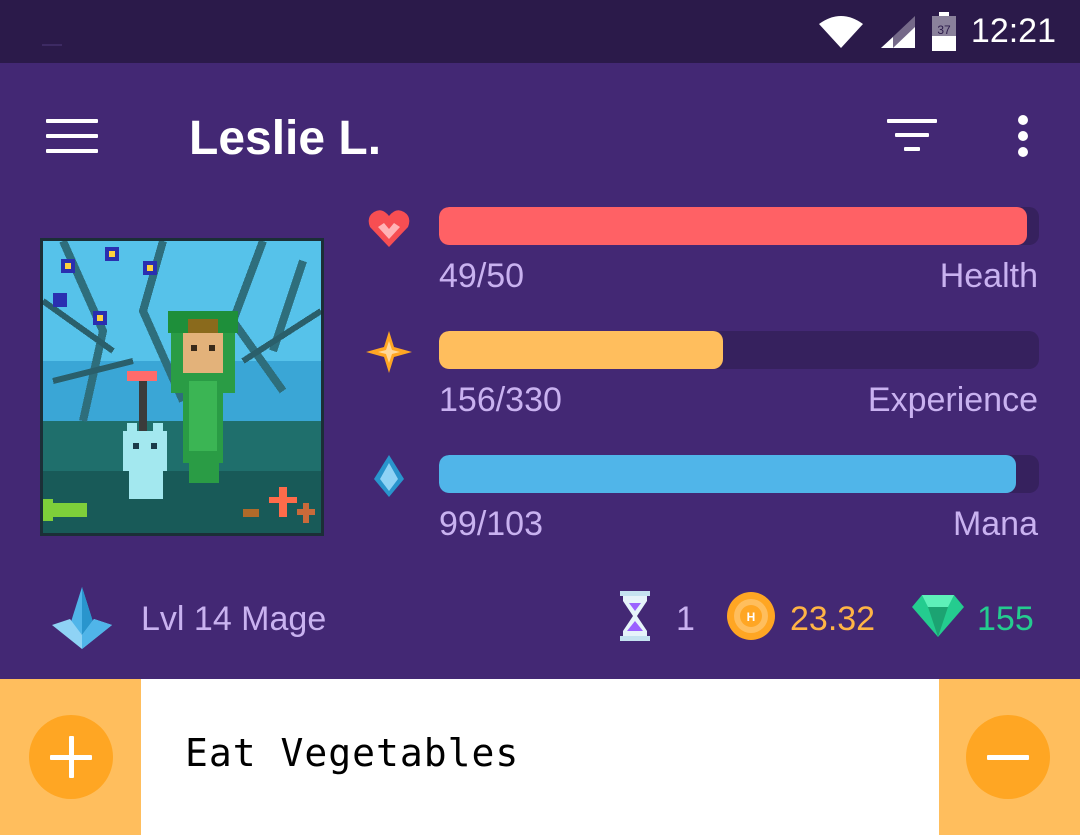  I want to click on experience-bar-fill, so click(581, 350).